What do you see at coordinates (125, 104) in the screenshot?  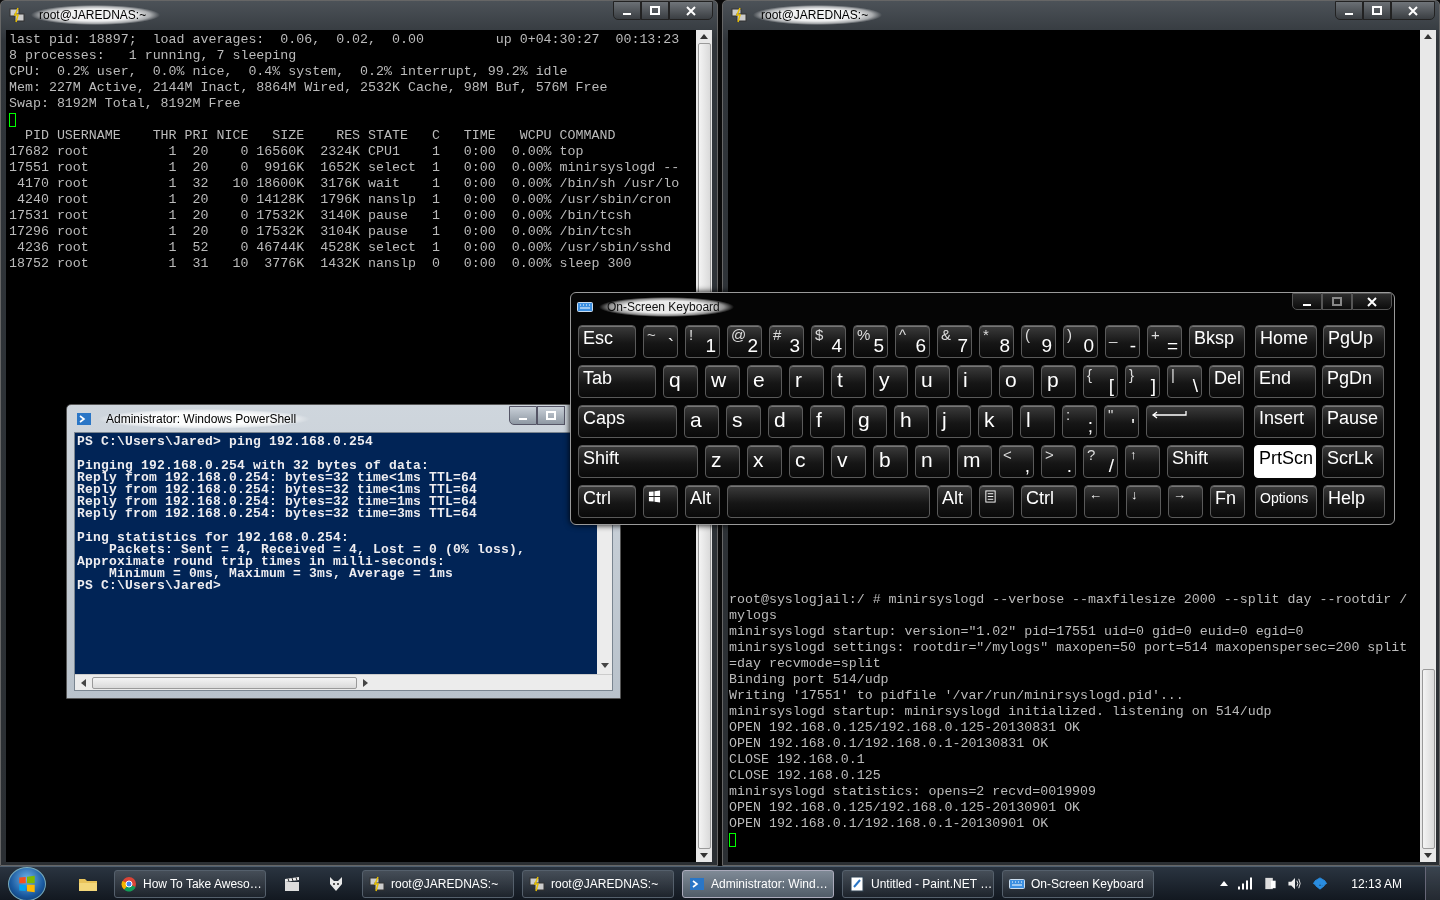 I see `terminal-line: Swap: 8192M Total, 8192M Free` at bounding box center [125, 104].